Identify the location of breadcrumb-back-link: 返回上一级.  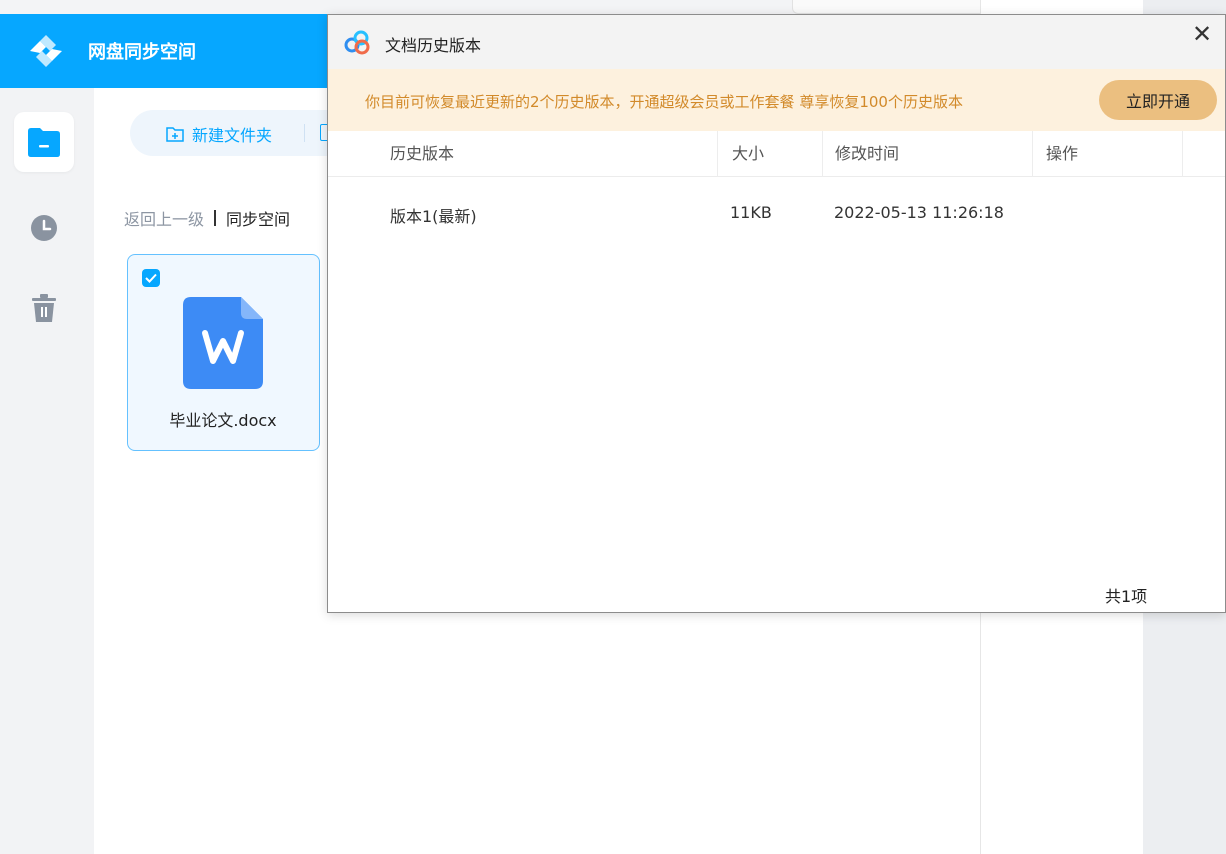
(164, 218).